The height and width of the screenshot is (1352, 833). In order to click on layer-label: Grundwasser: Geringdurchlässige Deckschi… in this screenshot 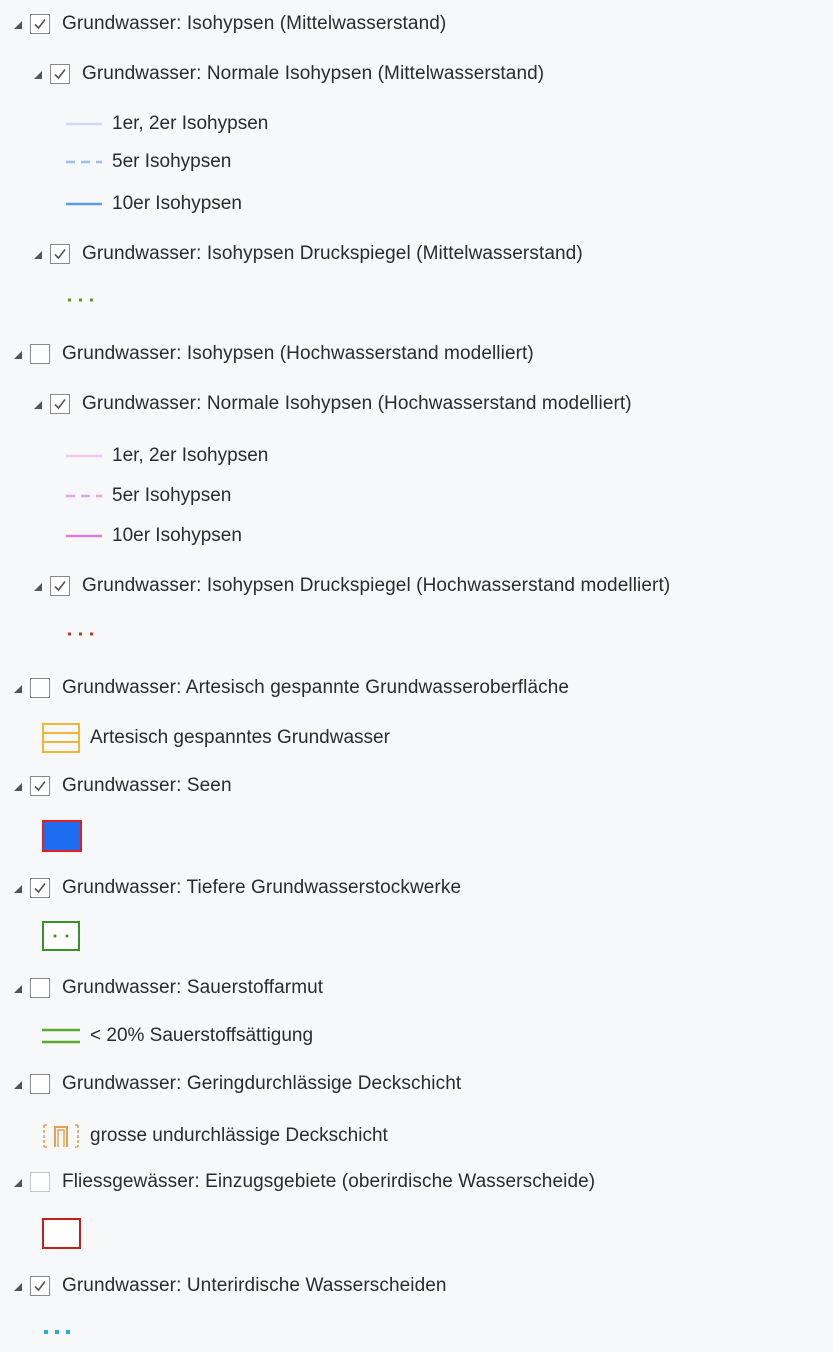, I will do `click(262, 1083)`.